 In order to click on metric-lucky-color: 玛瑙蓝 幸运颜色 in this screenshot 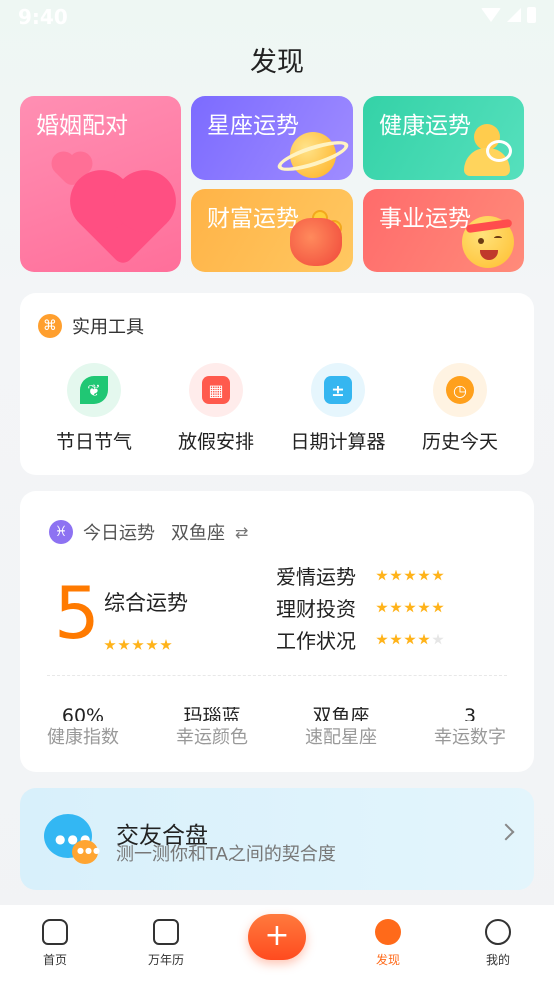, I will do `click(212, 728)`.